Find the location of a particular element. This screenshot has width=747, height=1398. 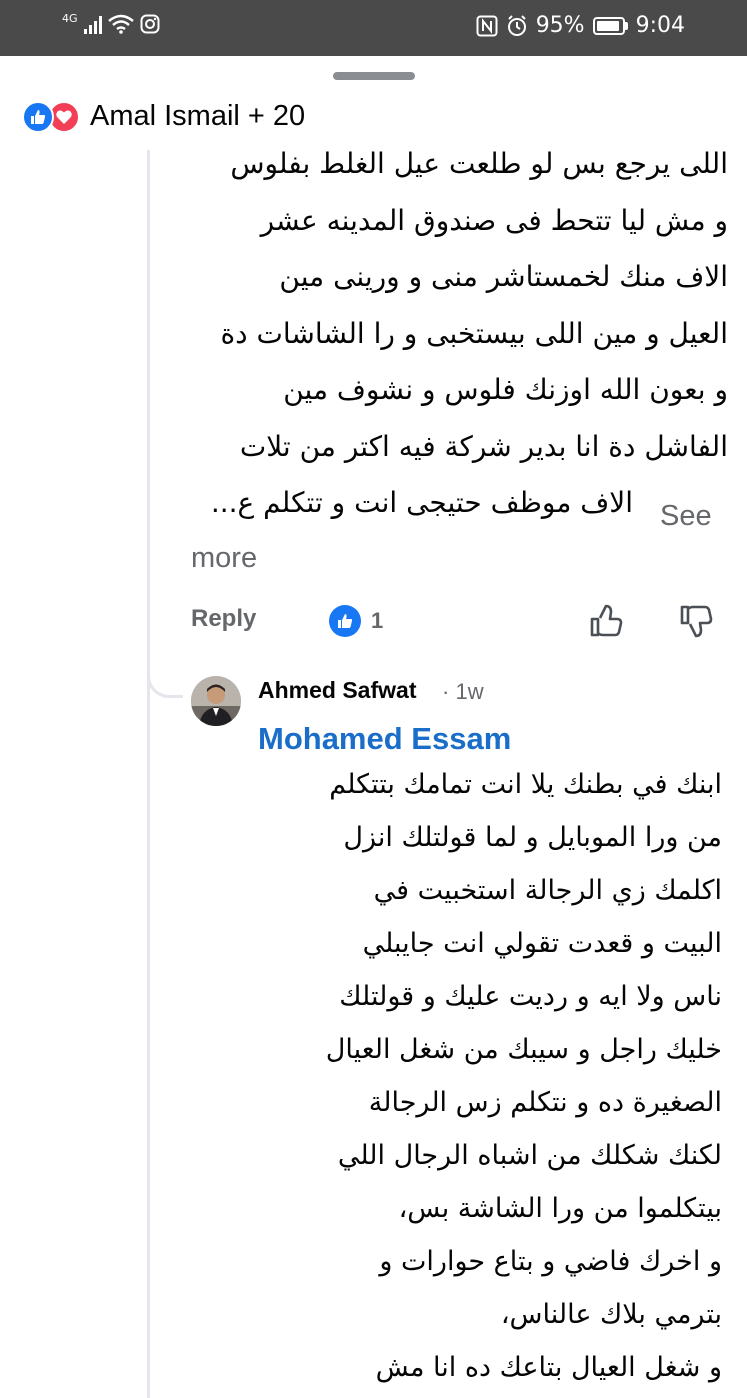

reply-line: لكنك شكلك من اشباه الرجال اللي is located at coordinates (529, 1155).